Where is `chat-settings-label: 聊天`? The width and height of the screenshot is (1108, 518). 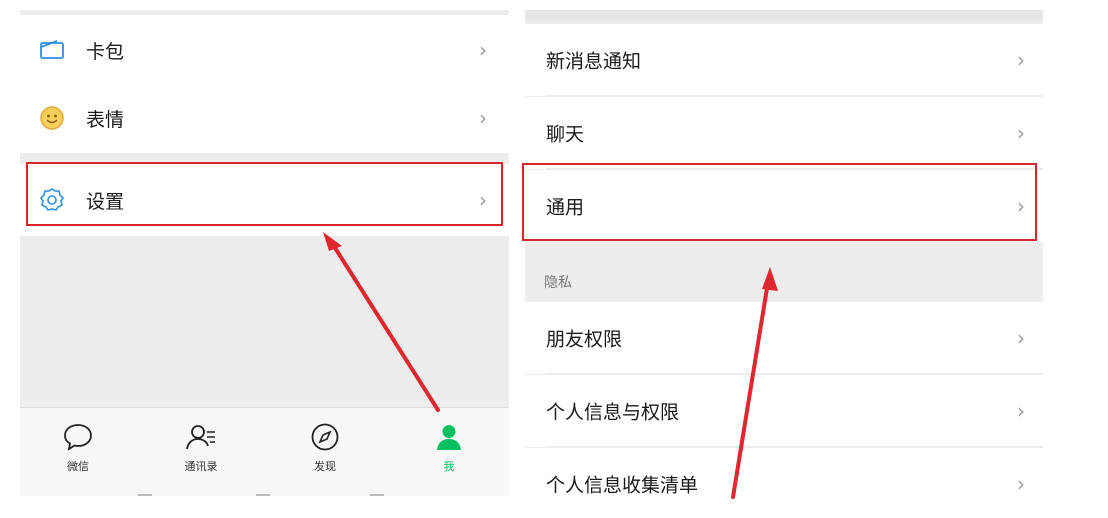
chat-settings-label: 聊天 is located at coordinates (565, 134).